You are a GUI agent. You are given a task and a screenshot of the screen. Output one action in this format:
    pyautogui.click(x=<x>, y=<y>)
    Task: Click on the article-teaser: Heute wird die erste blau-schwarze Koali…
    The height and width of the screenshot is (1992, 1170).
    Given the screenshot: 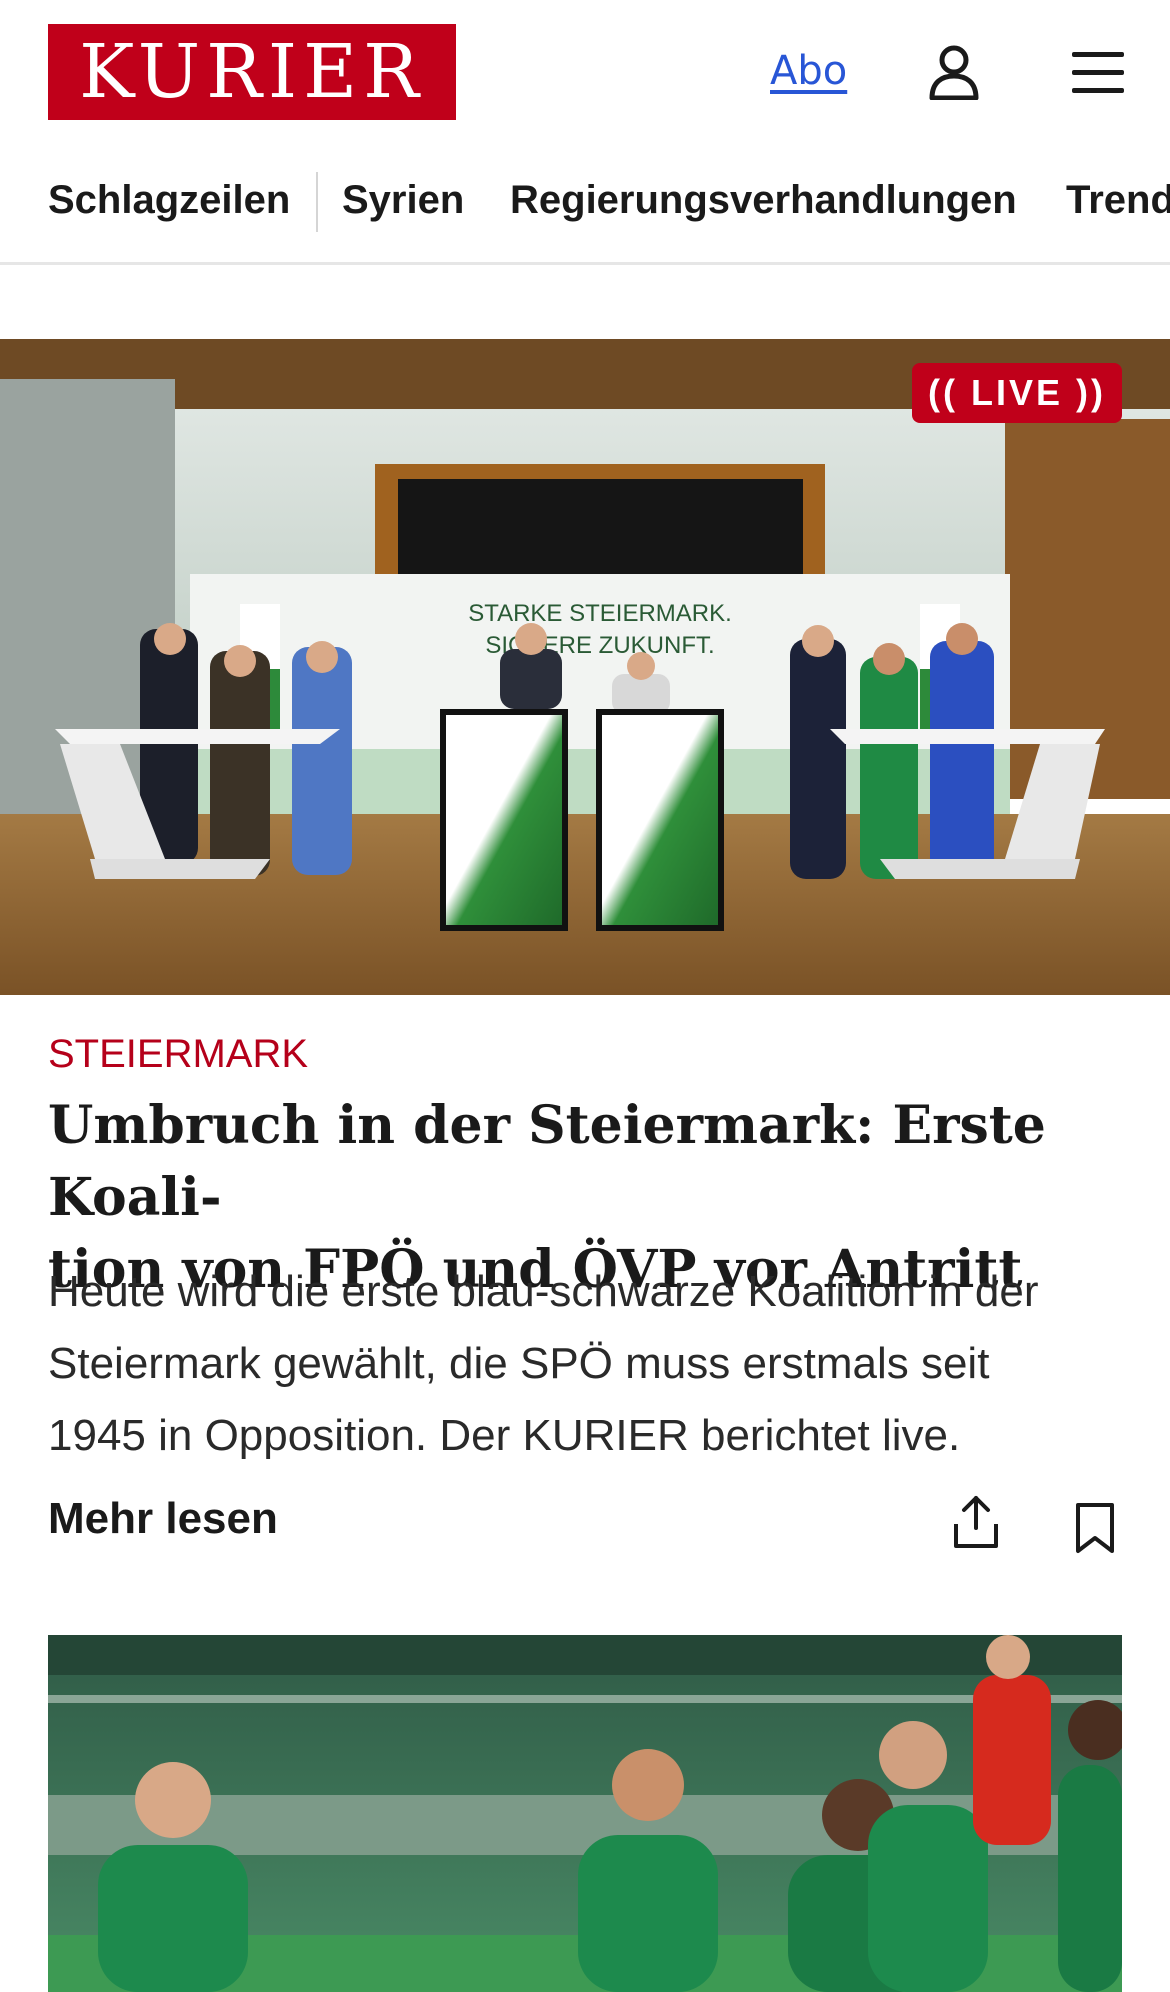 What is the action you would take?
    pyautogui.click(x=593, y=1364)
    